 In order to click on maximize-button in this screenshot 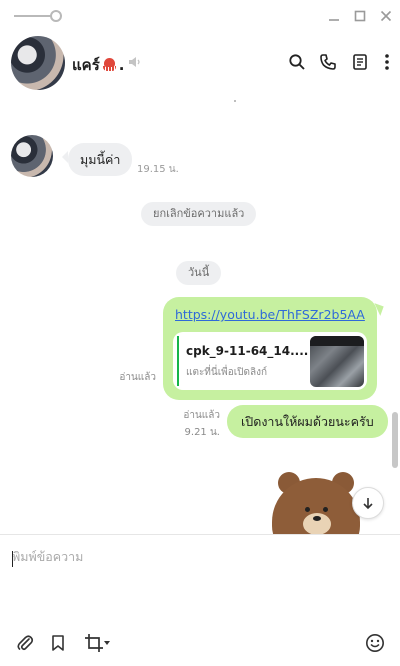, I will do `click(360, 16)`.